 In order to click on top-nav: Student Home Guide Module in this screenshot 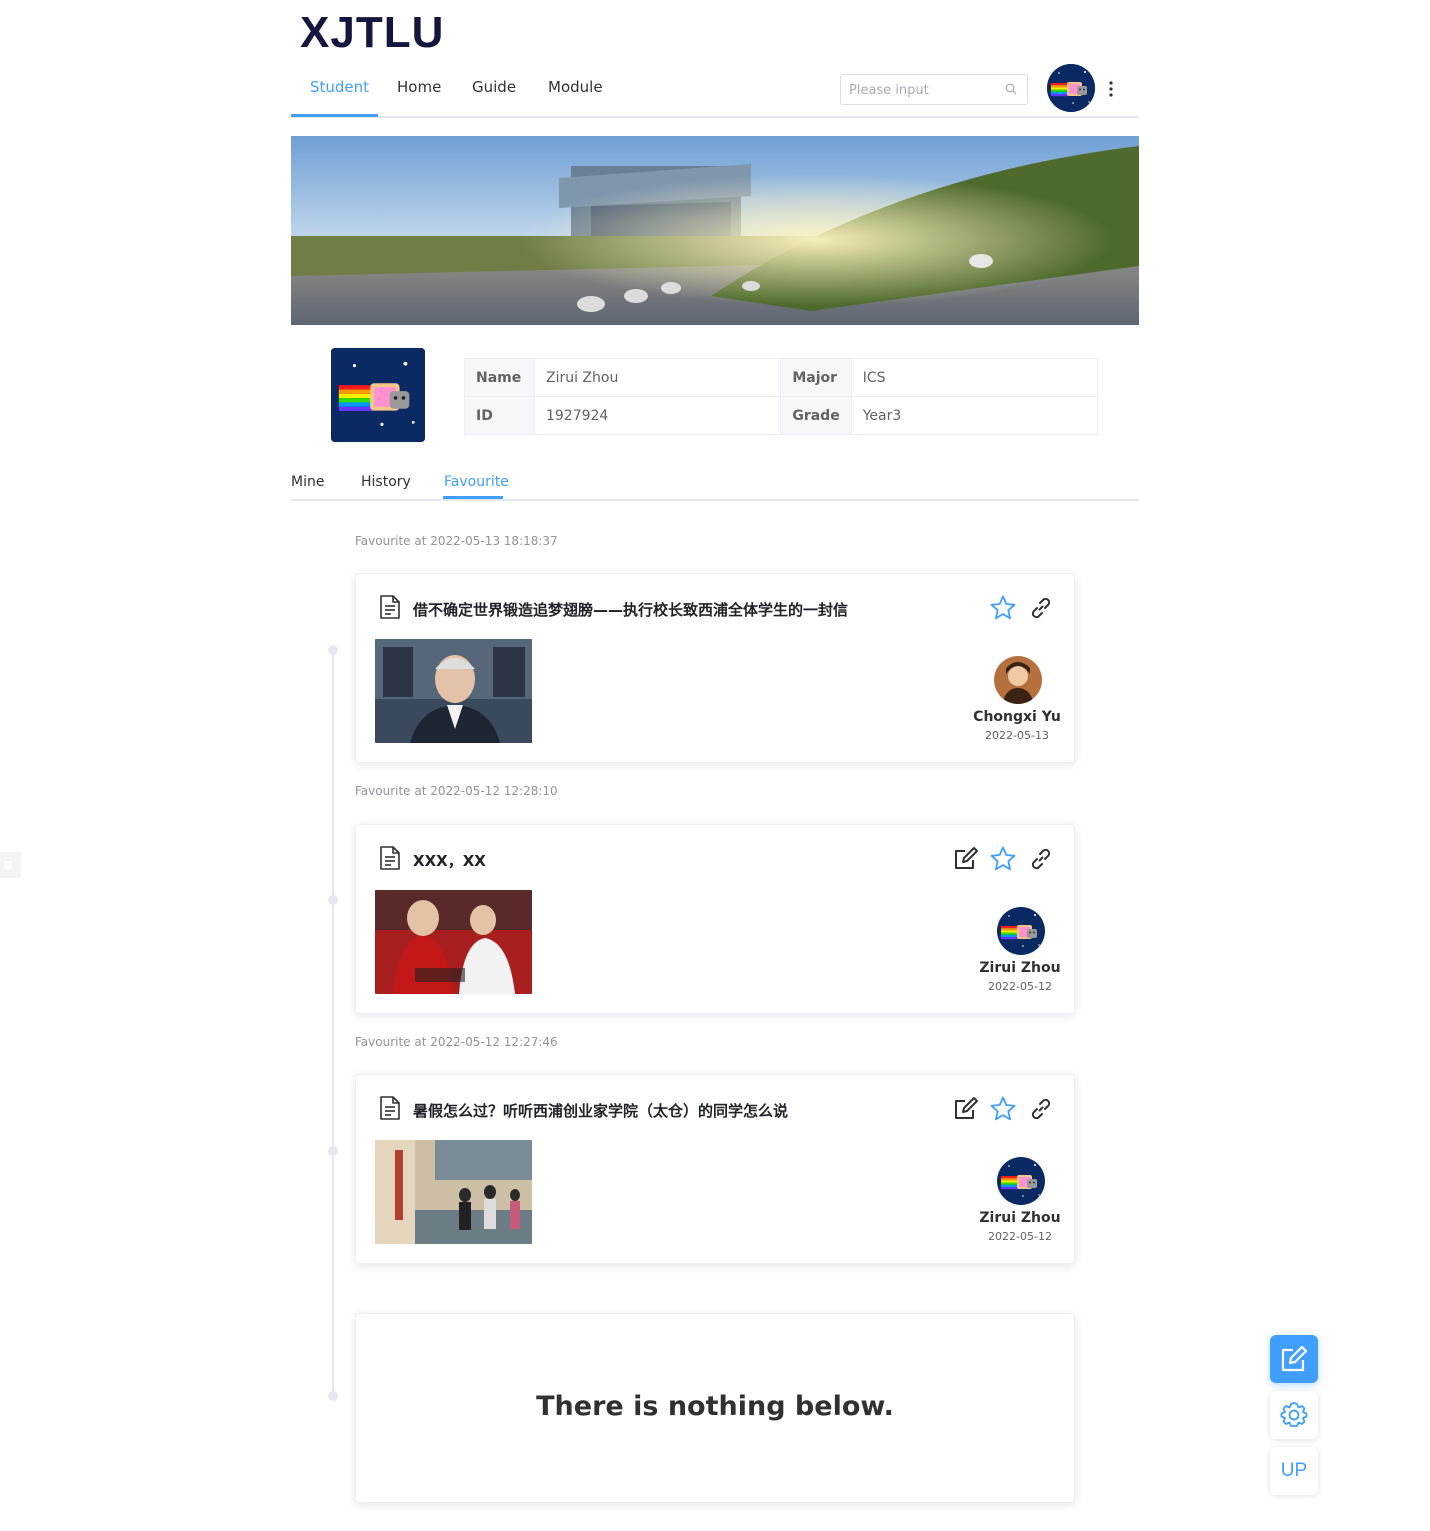, I will do `click(715, 89)`.